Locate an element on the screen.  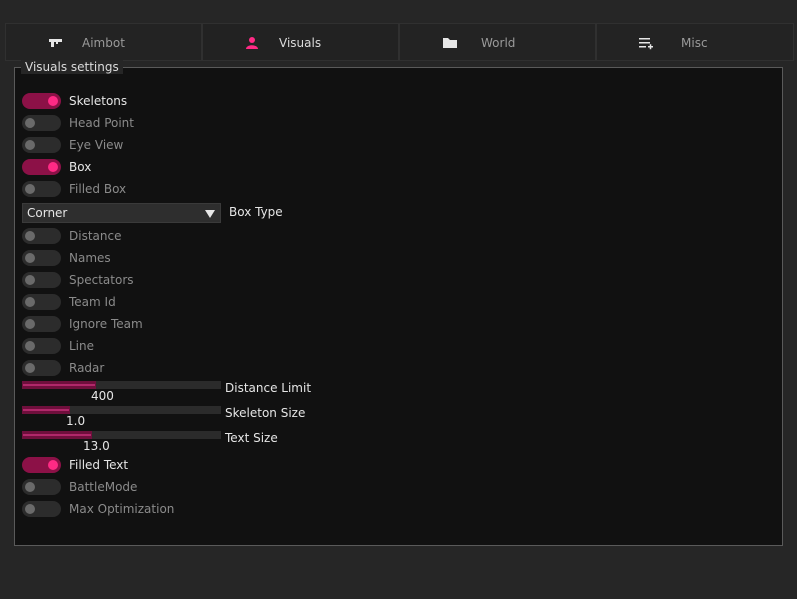
distance-toggle is located at coordinates (41, 236).